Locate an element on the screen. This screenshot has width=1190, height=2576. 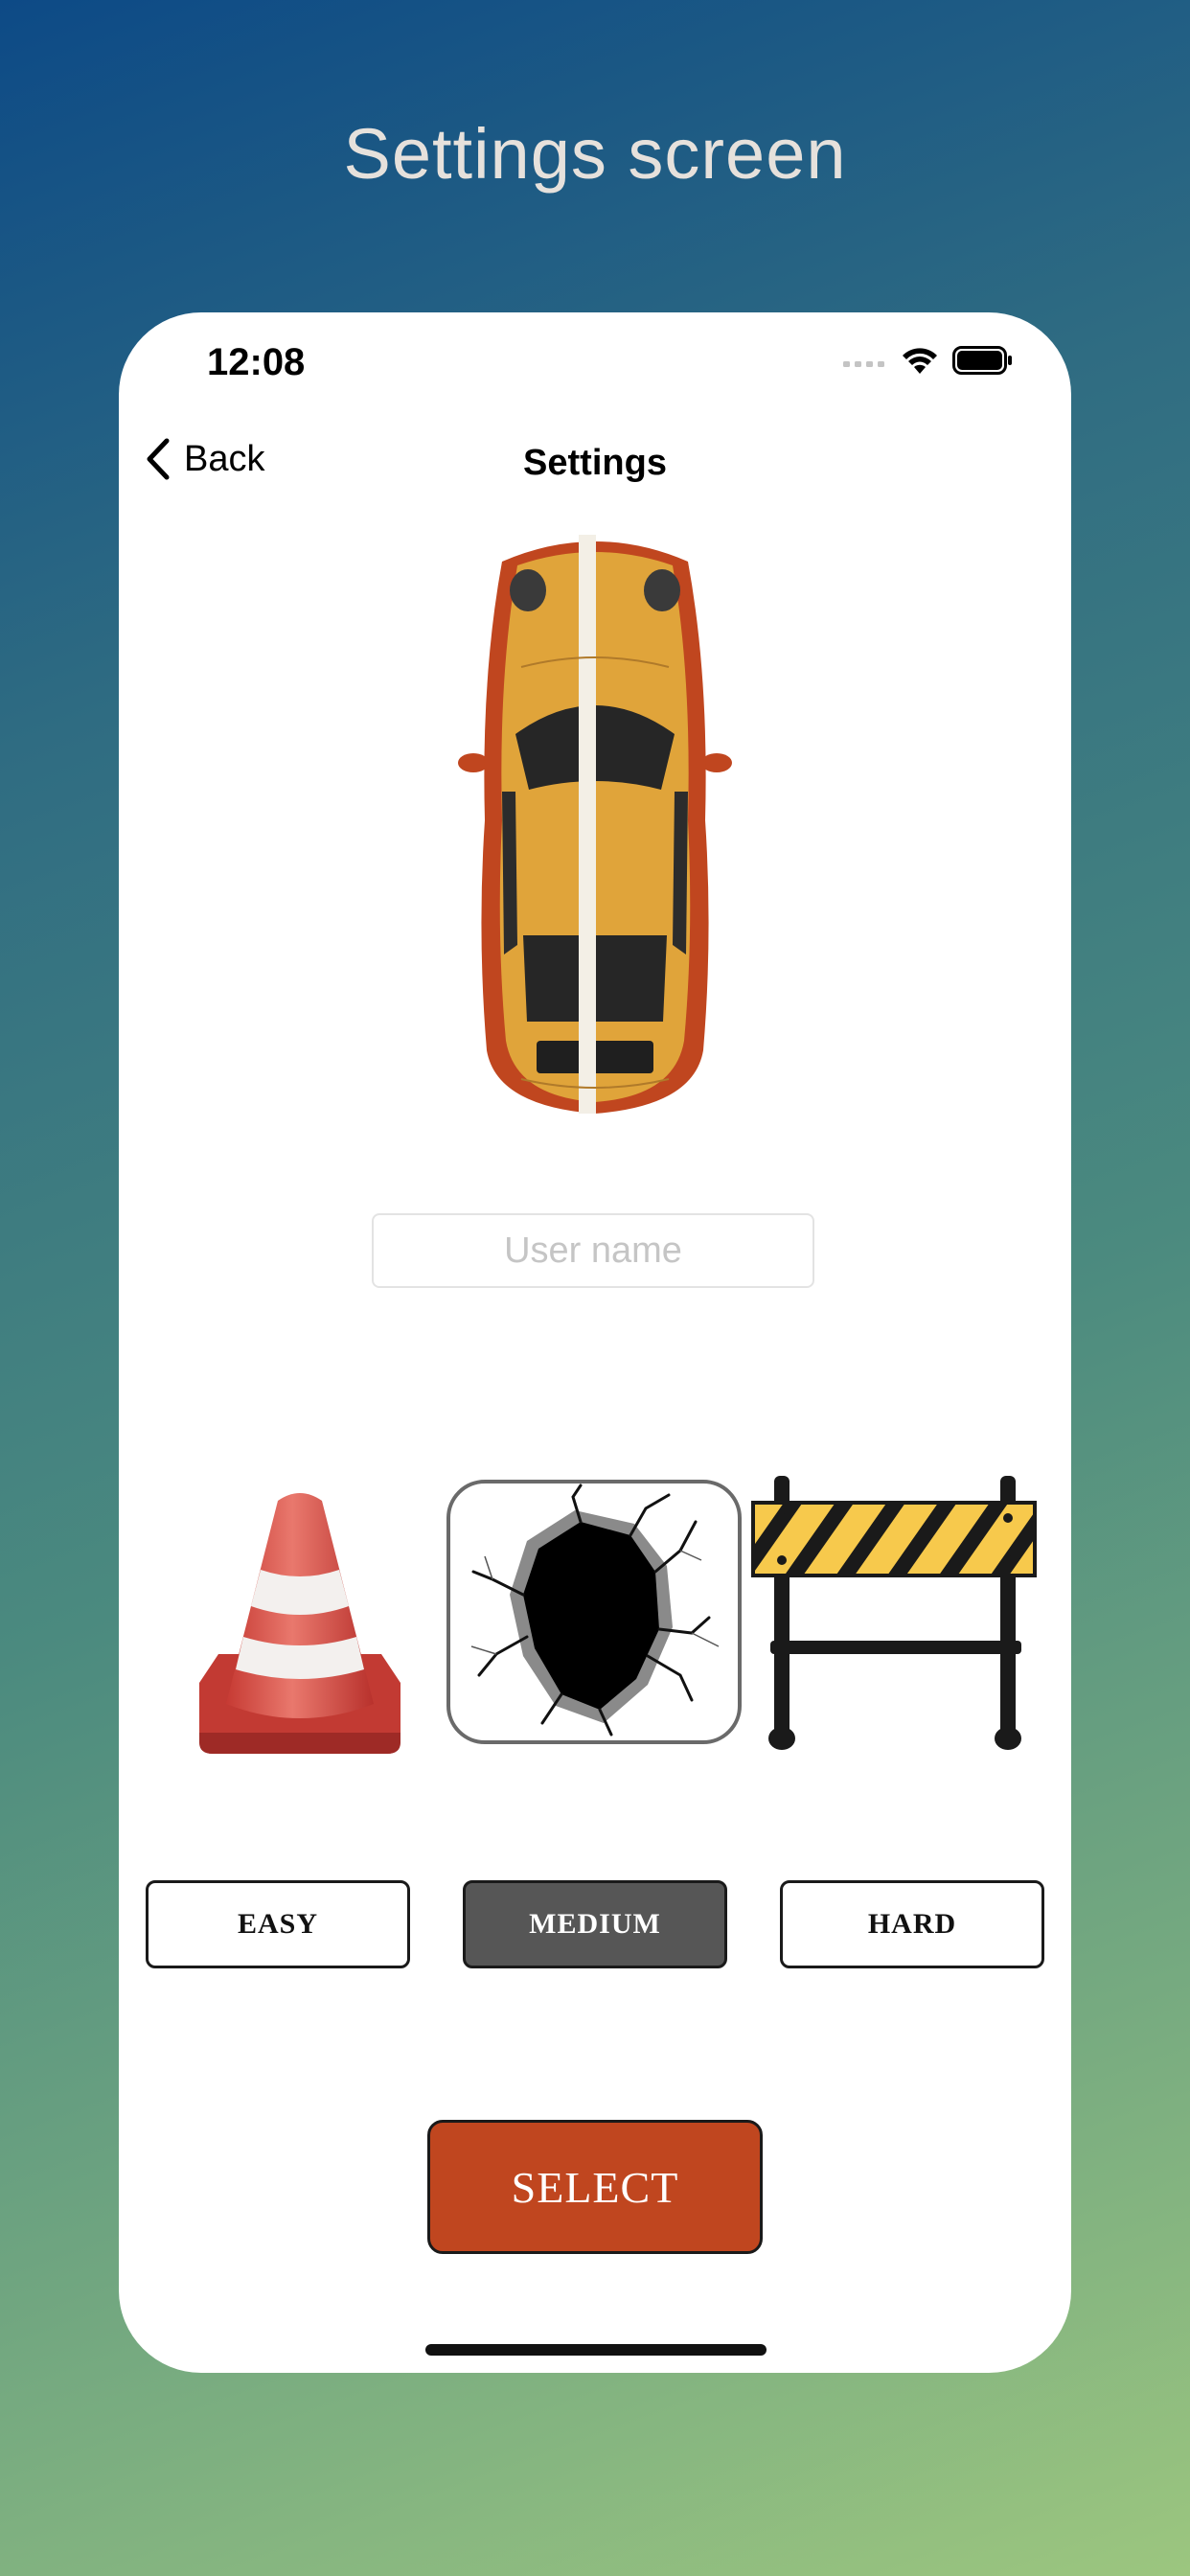
difficulty-hard-button: HARD is located at coordinates (912, 1924).